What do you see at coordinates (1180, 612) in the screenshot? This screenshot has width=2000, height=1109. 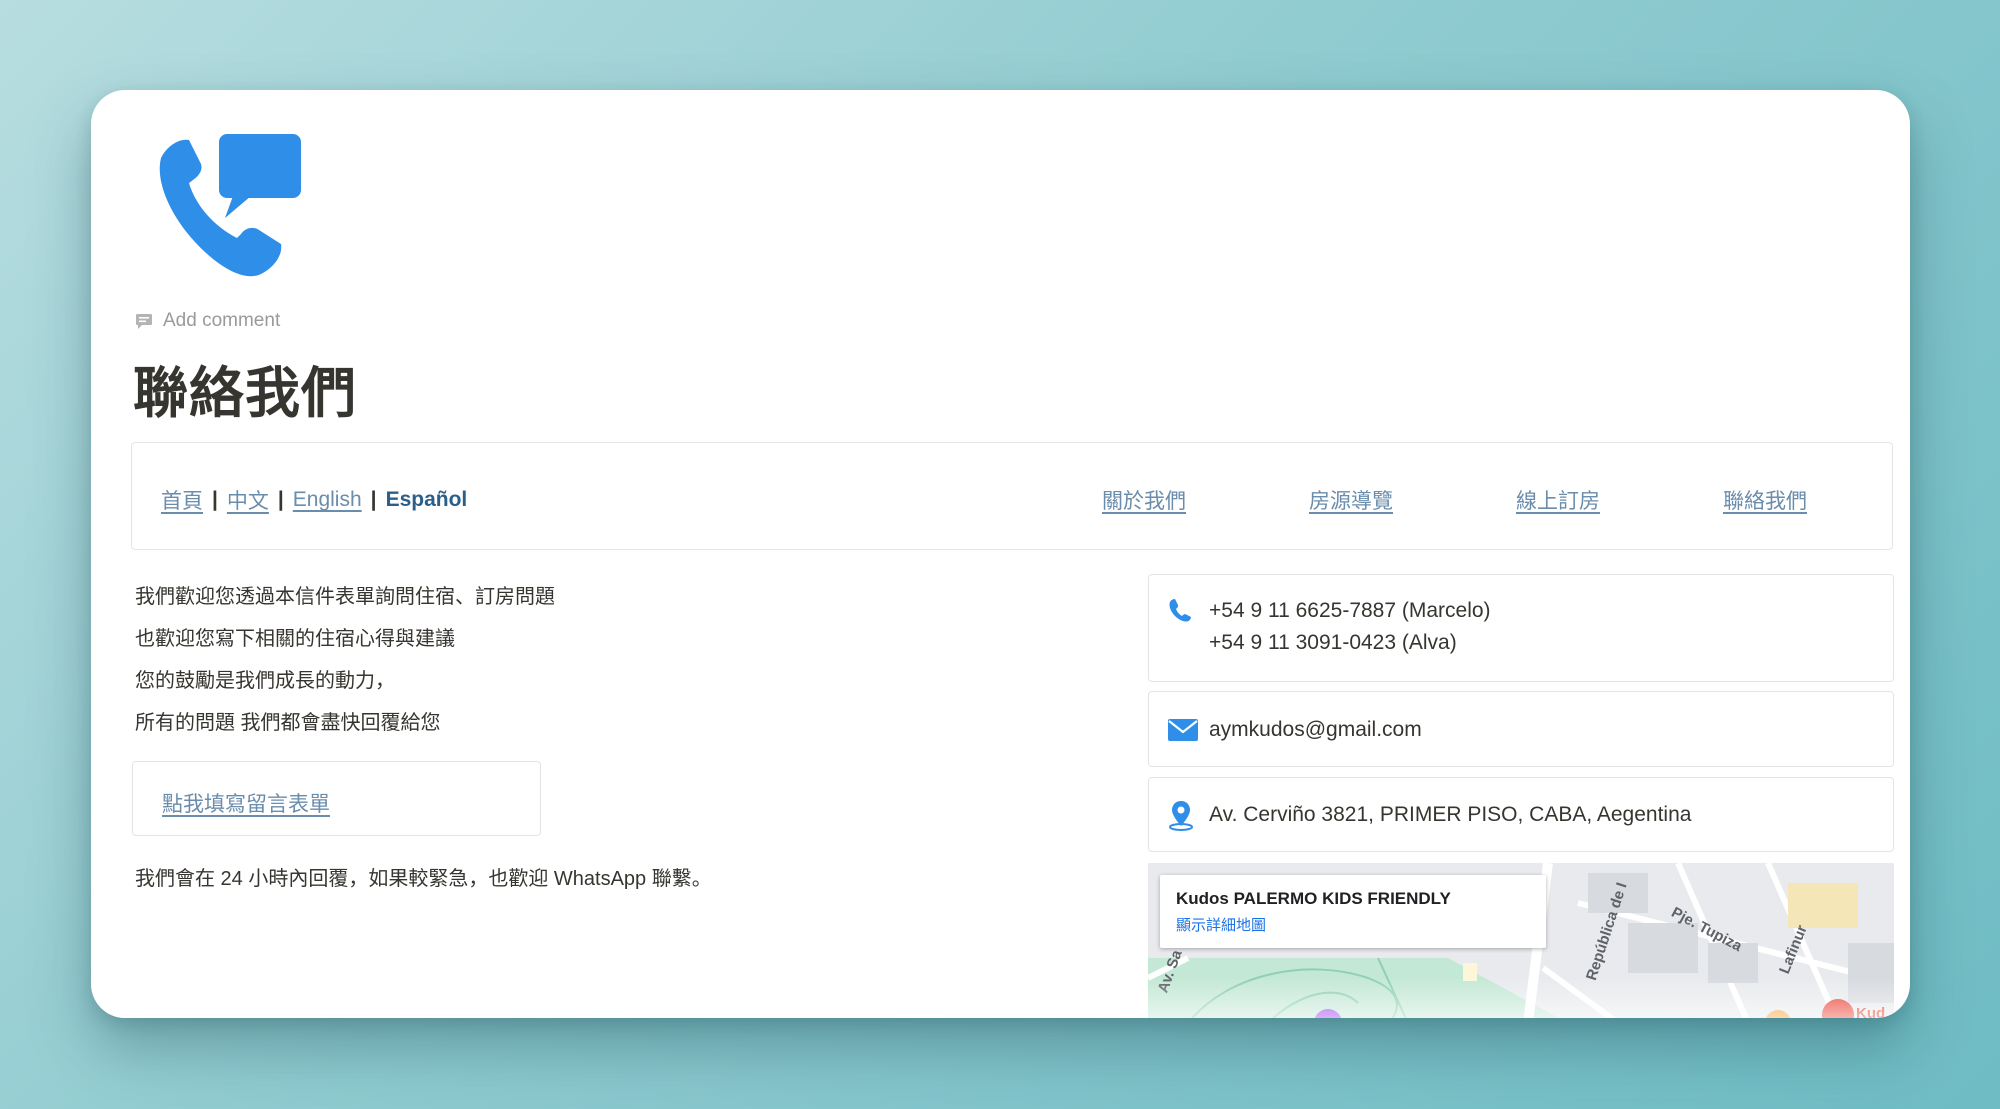 I see `phone-icon` at bounding box center [1180, 612].